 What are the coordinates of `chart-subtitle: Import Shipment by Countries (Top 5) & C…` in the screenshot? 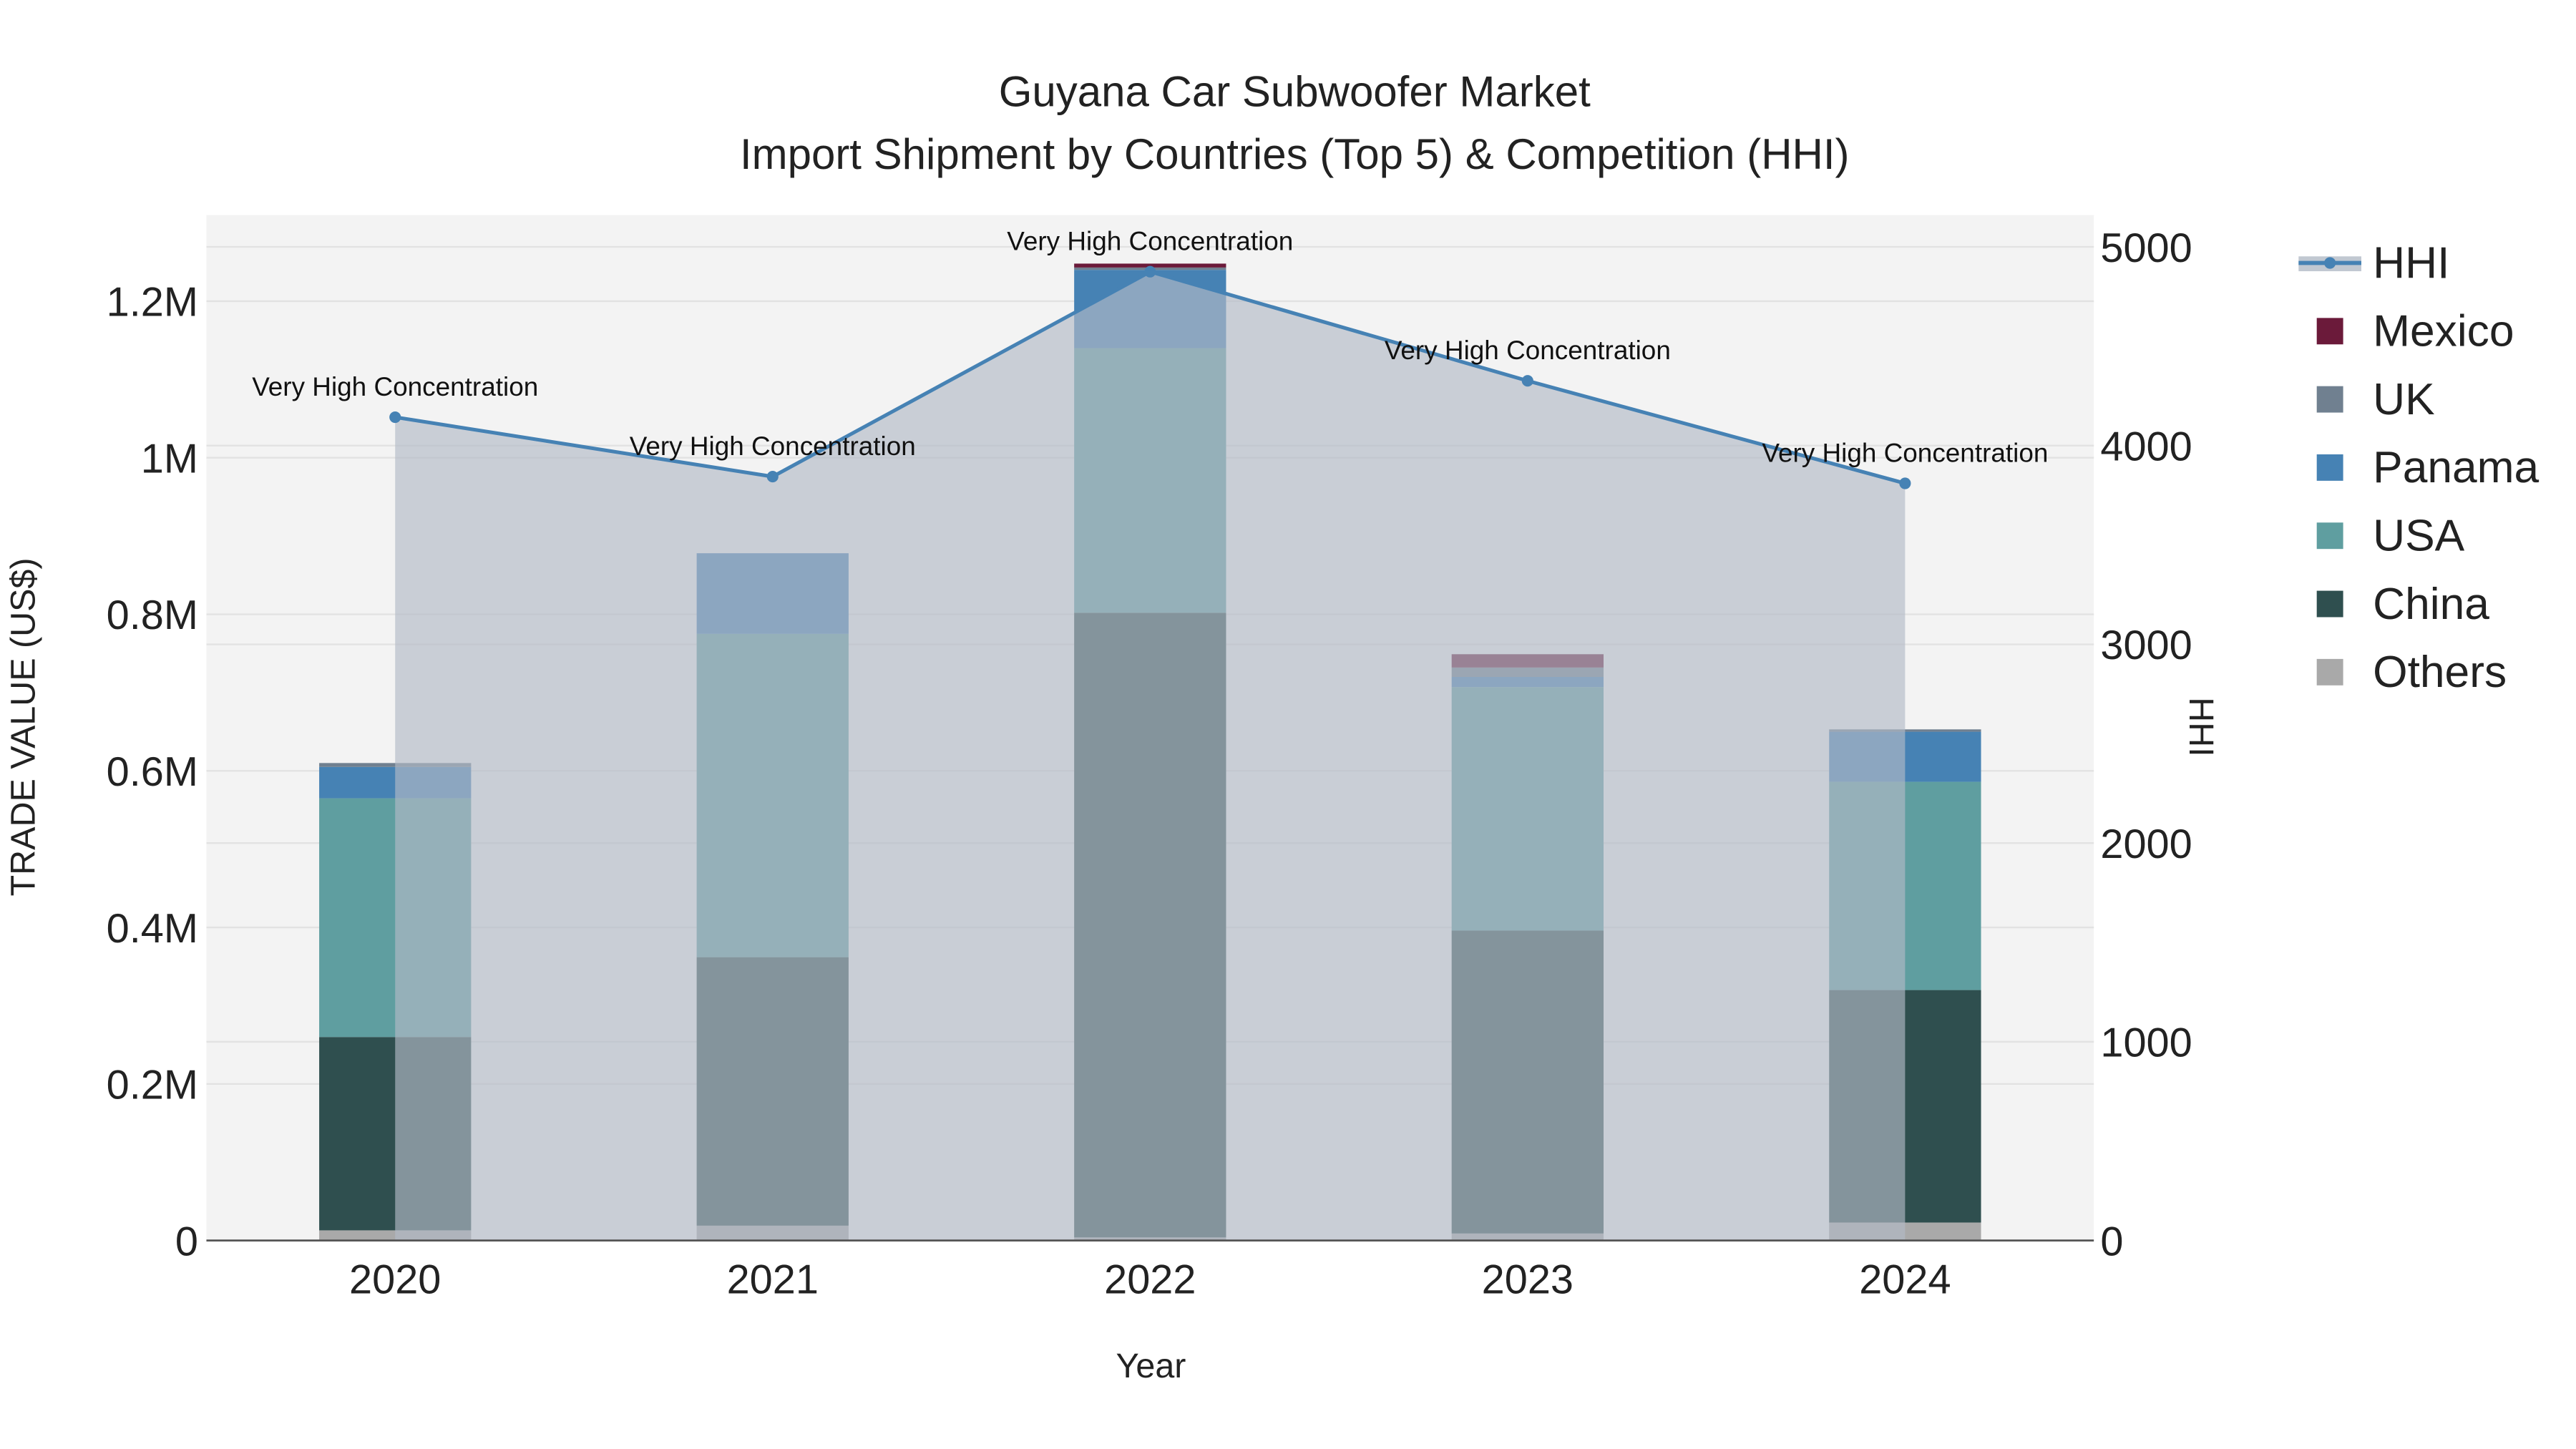 It's located at (1295, 154).